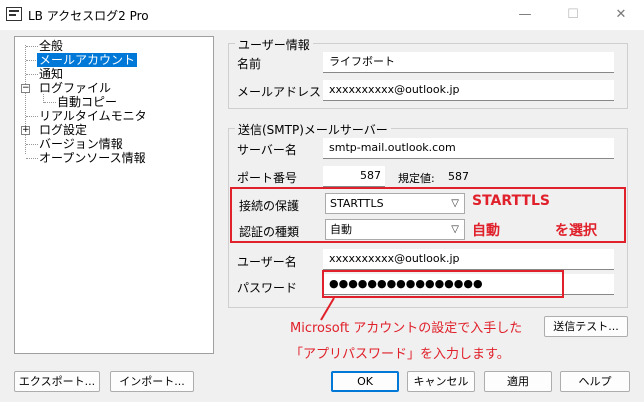 This screenshot has height=402, width=644. Describe the element at coordinates (81, 144) in the screenshot. I see `tree-item-version-info: バージョン情報` at that location.